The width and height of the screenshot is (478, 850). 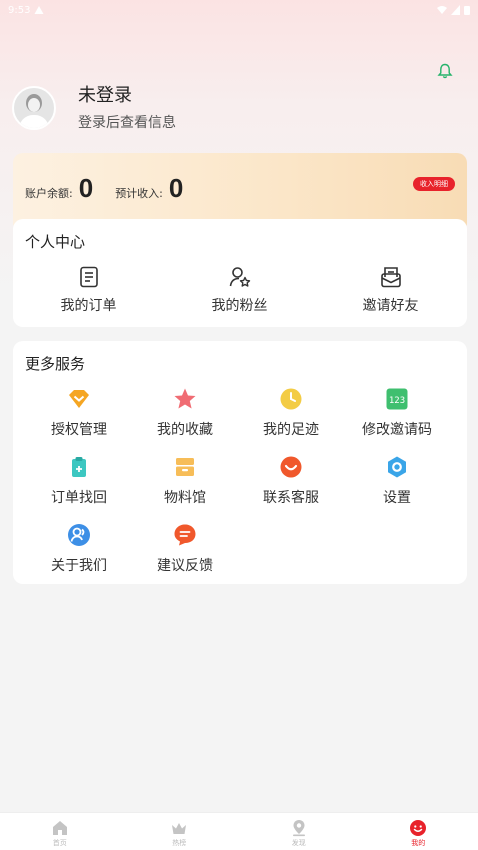 What do you see at coordinates (127, 96) in the screenshot?
I see `login-status: 未登录` at bounding box center [127, 96].